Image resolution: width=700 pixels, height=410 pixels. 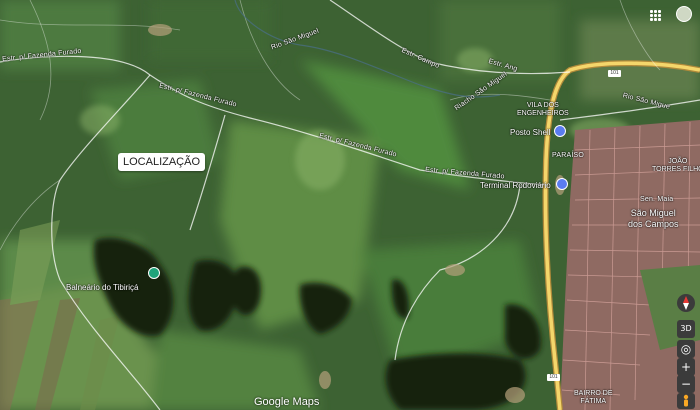 I want to click on place-label-vila: VILA DOS ENGENHEIROS, so click(x=543, y=109).